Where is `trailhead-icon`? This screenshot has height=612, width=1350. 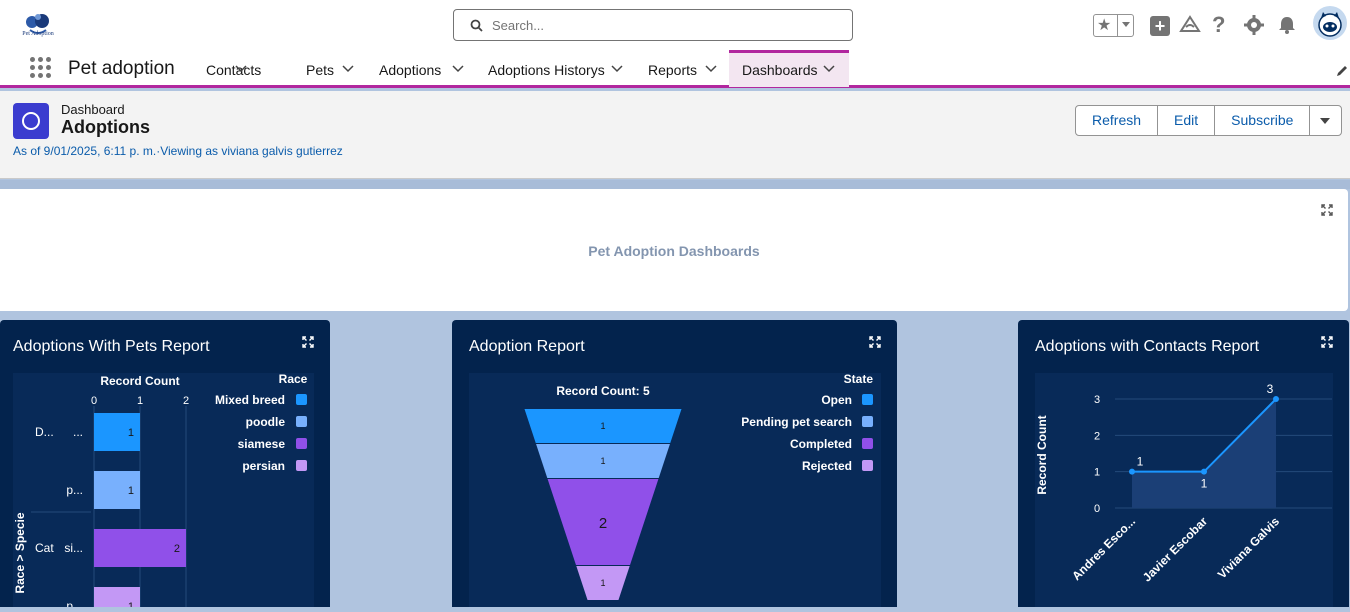
trailhead-icon is located at coordinates (1190, 25).